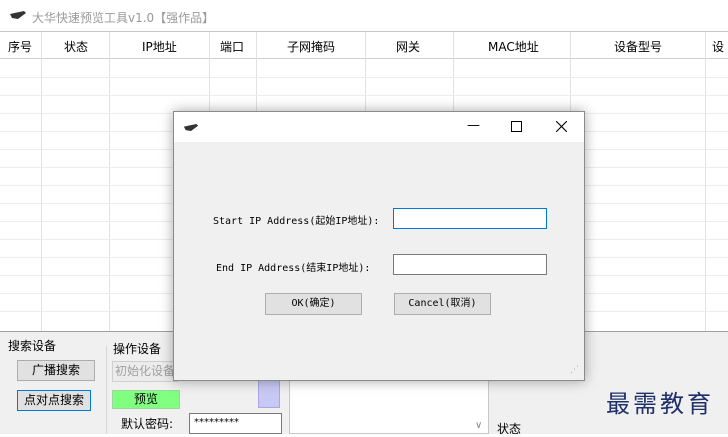 The width and height of the screenshot is (728, 437). What do you see at coordinates (20, 46) in the screenshot?
I see `column-header-index: 序号` at bounding box center [20, 46].